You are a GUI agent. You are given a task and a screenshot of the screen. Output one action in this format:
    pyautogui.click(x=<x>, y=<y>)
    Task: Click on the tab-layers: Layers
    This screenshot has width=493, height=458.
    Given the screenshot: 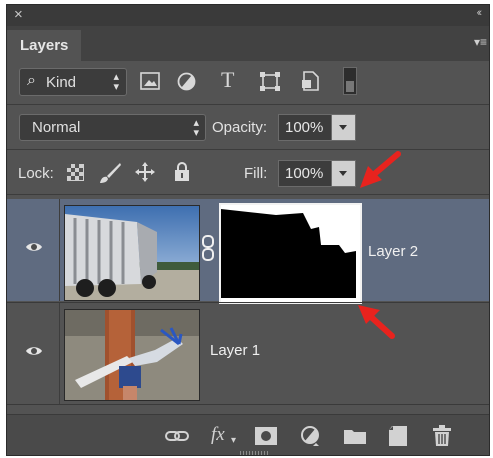 What is the action you would take?
    pyautogui.click(x=44, y=45)
    